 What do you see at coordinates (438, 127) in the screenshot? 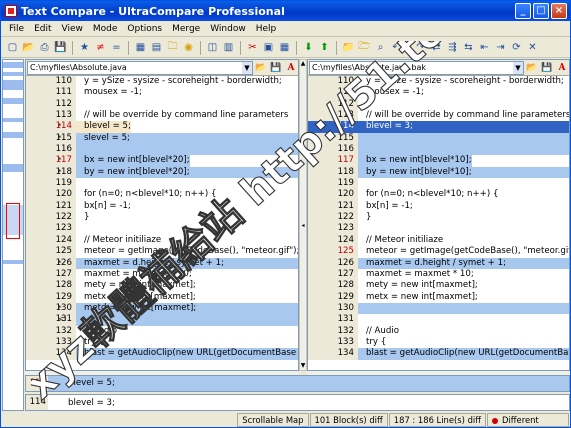
I see `code-line: 114 blevel = 3;` at bounding box center [438, 127].